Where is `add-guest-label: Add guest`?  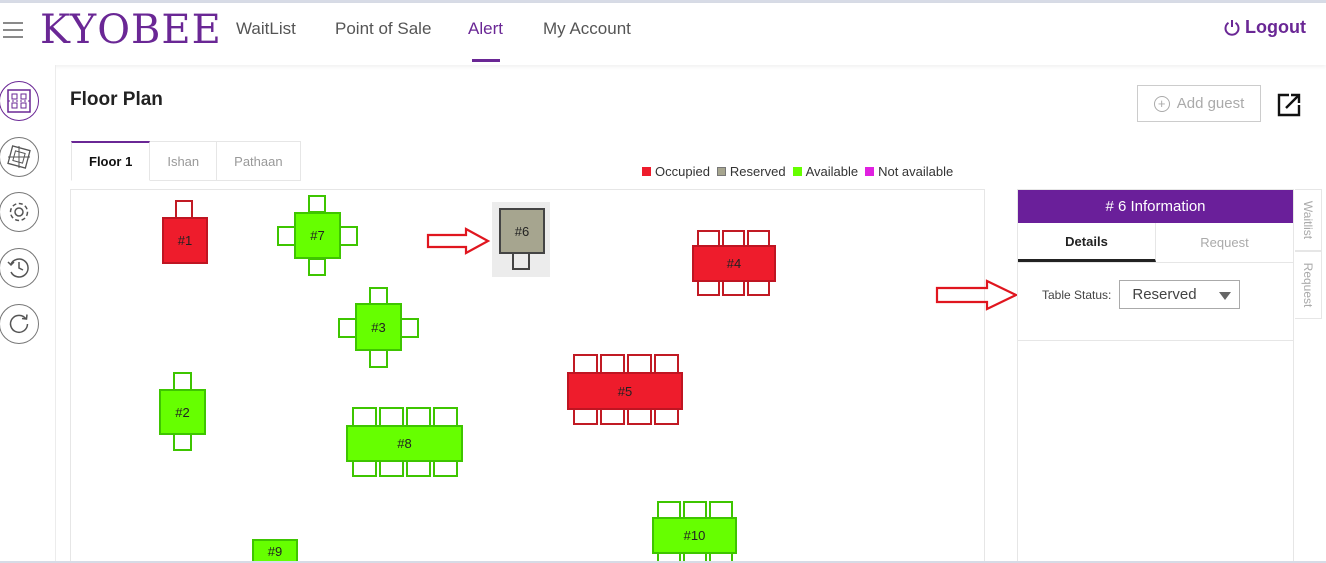
add-guest-label: Add guest is located at coordinates (1210, 103).